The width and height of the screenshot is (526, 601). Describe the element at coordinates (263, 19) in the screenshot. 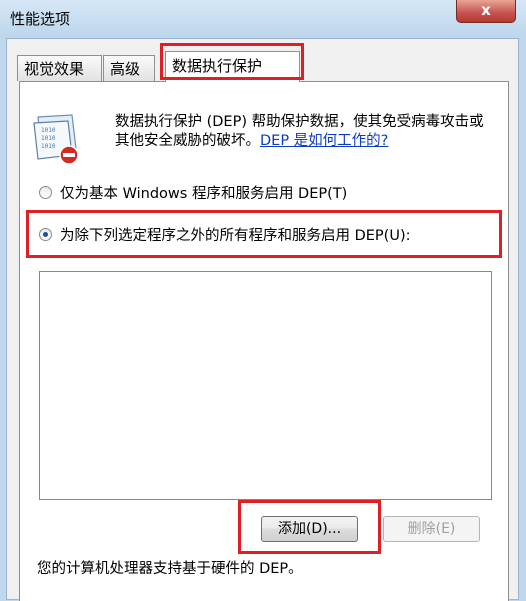

I see `title-bar: 性能选项 x` at that location.